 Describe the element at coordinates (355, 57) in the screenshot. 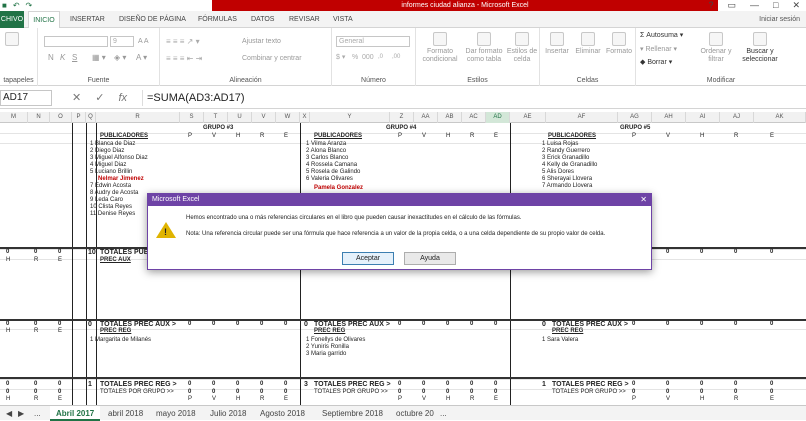

I see `percent-button: %` at that location.